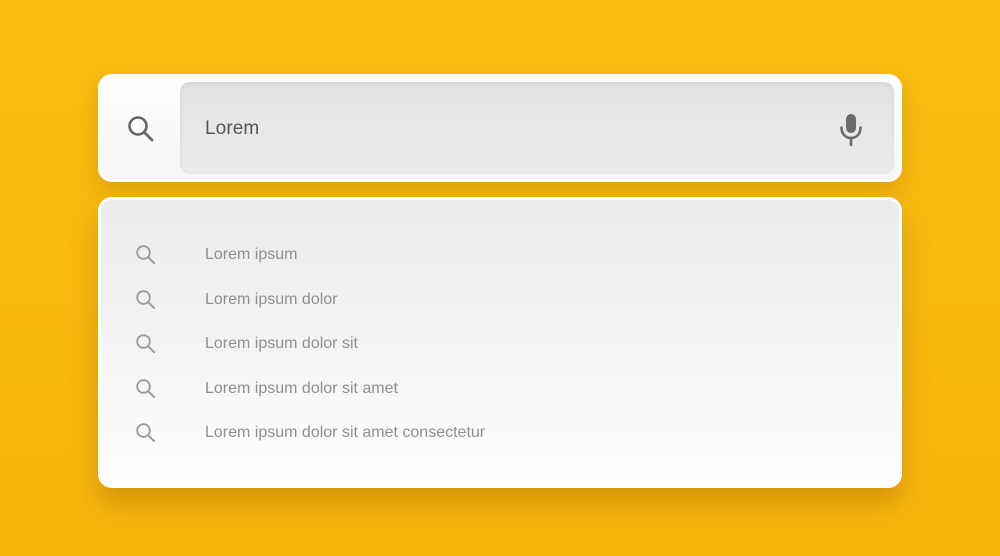  I want to click on suggestion-label: Lorem ipsum, so click(251, 254).